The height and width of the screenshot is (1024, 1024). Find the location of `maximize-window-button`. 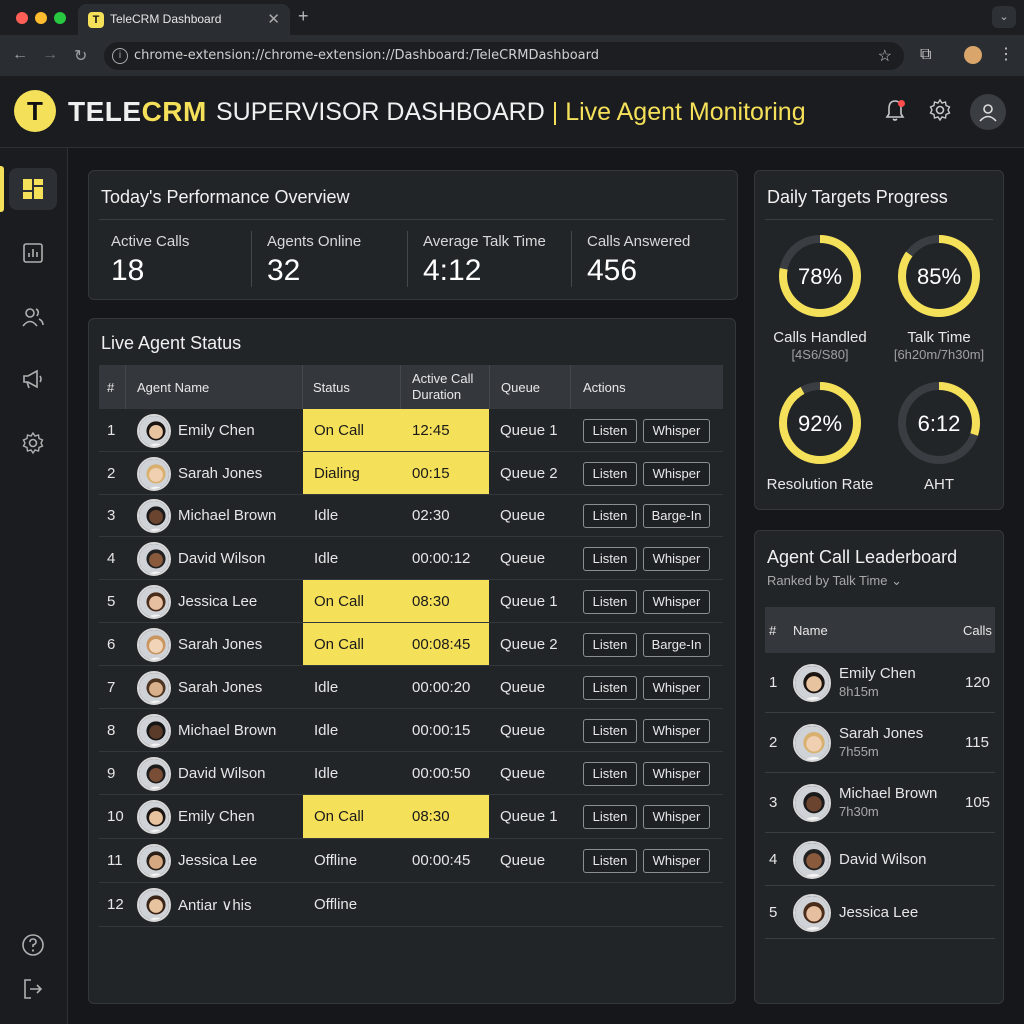

maximize-window-button is located at coordinates (60, 18).